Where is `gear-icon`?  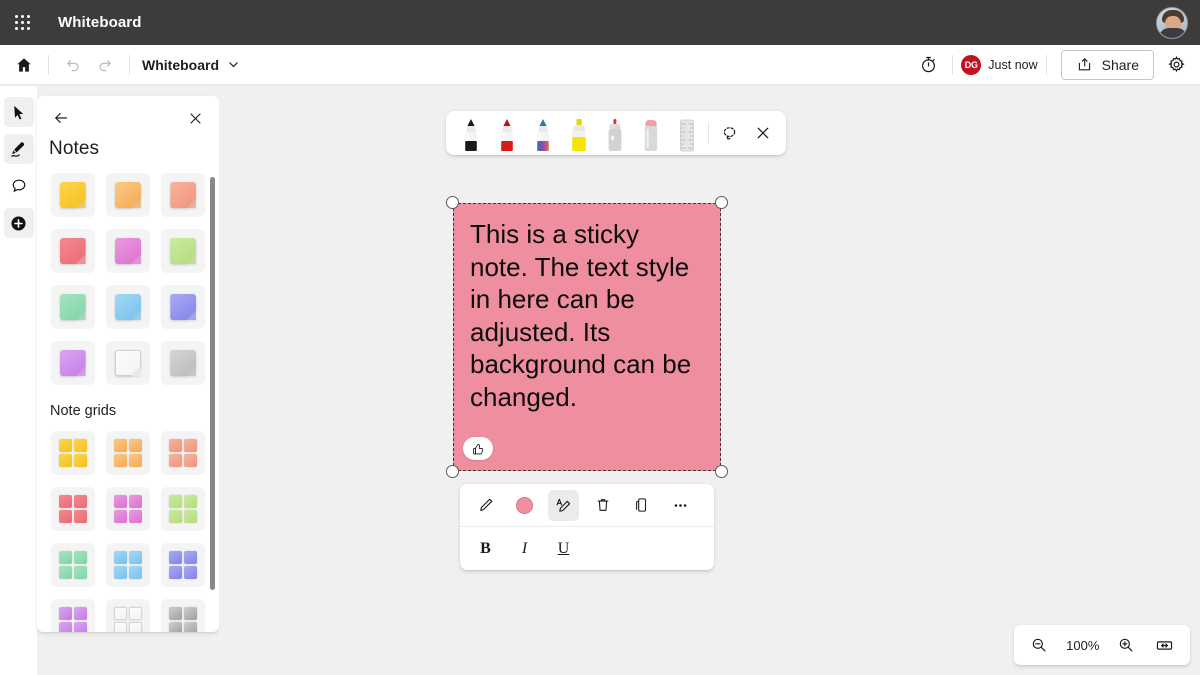
gear-icon is located at coordinates (1176, 64).